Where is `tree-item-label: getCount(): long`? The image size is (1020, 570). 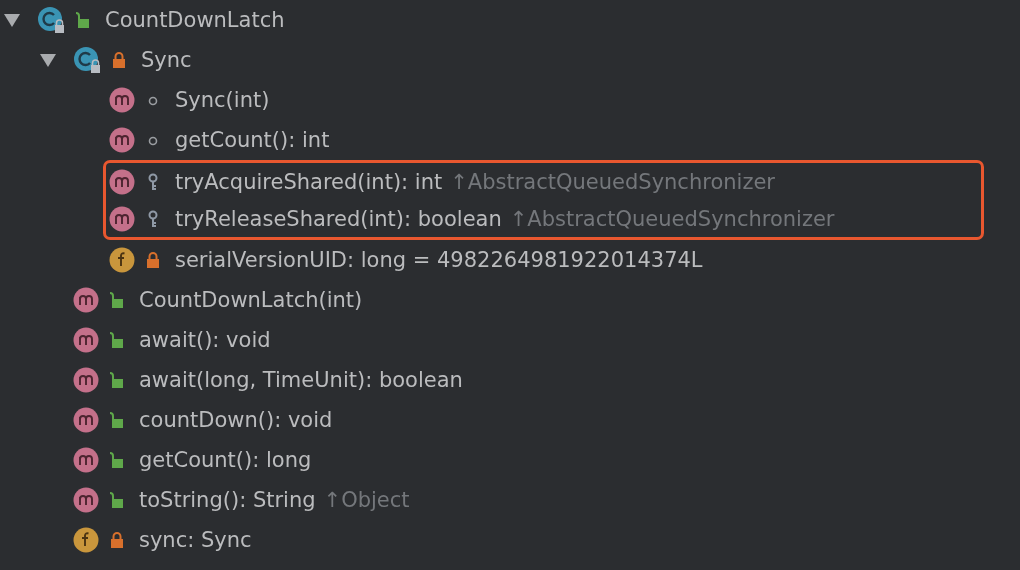 tree-item-label: getCount(): long is located at coordinates (225, 460).